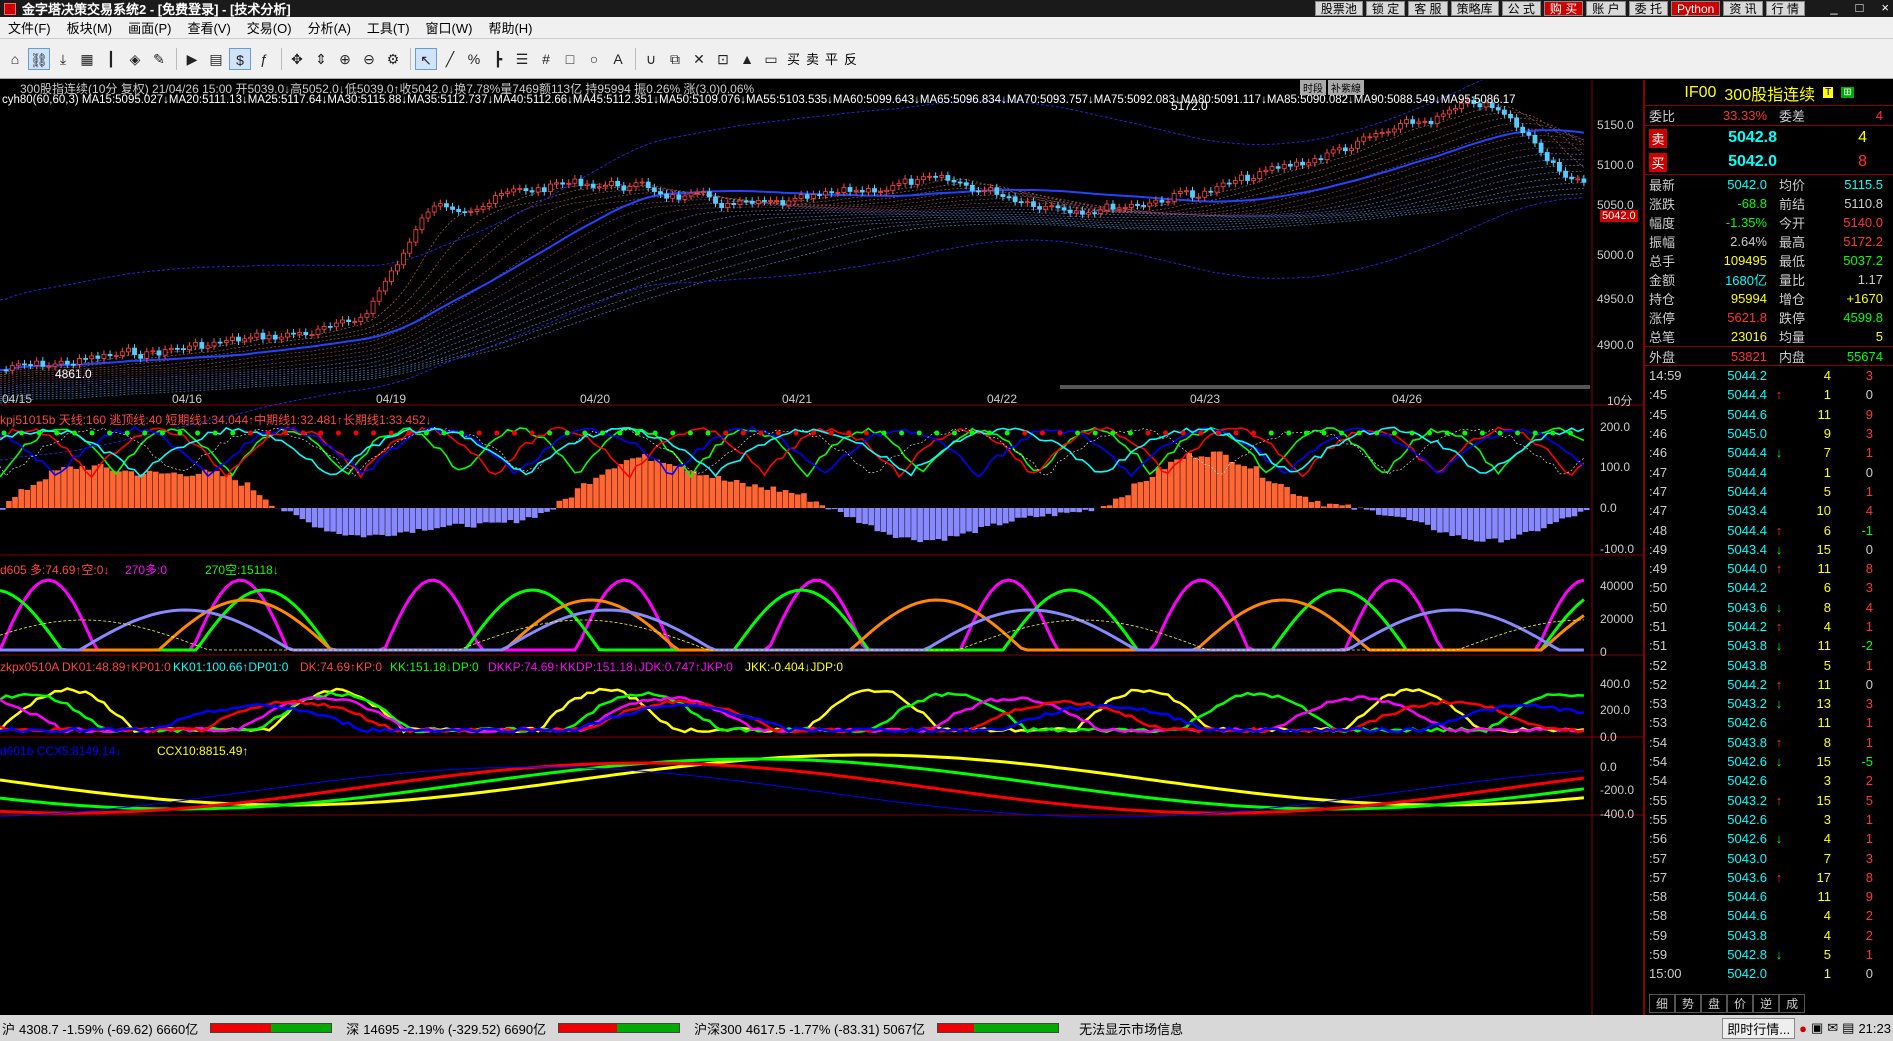 Image resolution: width=1893 pixels, height=1041 pixels. Describe the element at coordinates (570, 59) in the screenshot. I see `rect-icon: □` at that location.